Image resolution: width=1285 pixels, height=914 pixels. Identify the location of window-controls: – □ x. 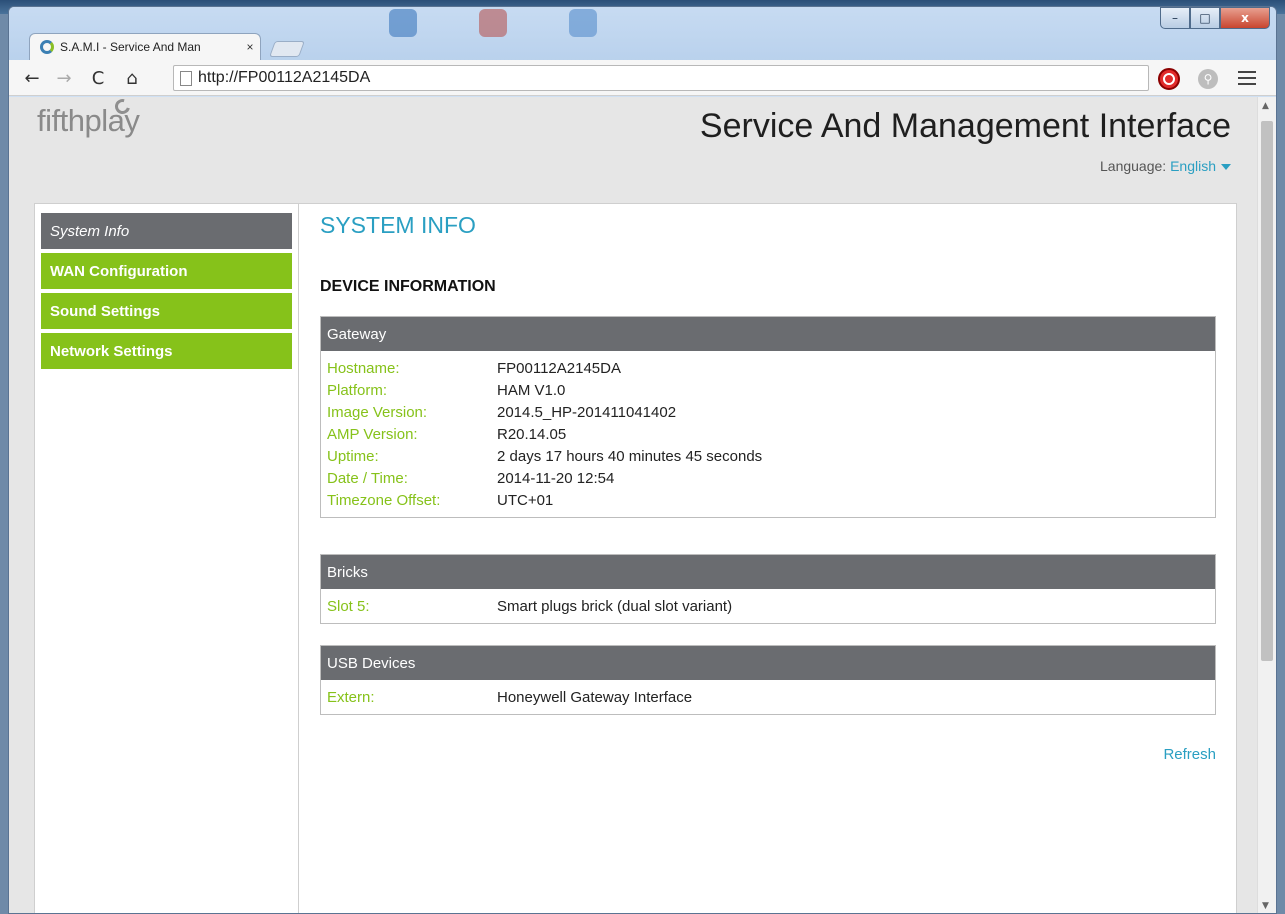
(1215, 18).